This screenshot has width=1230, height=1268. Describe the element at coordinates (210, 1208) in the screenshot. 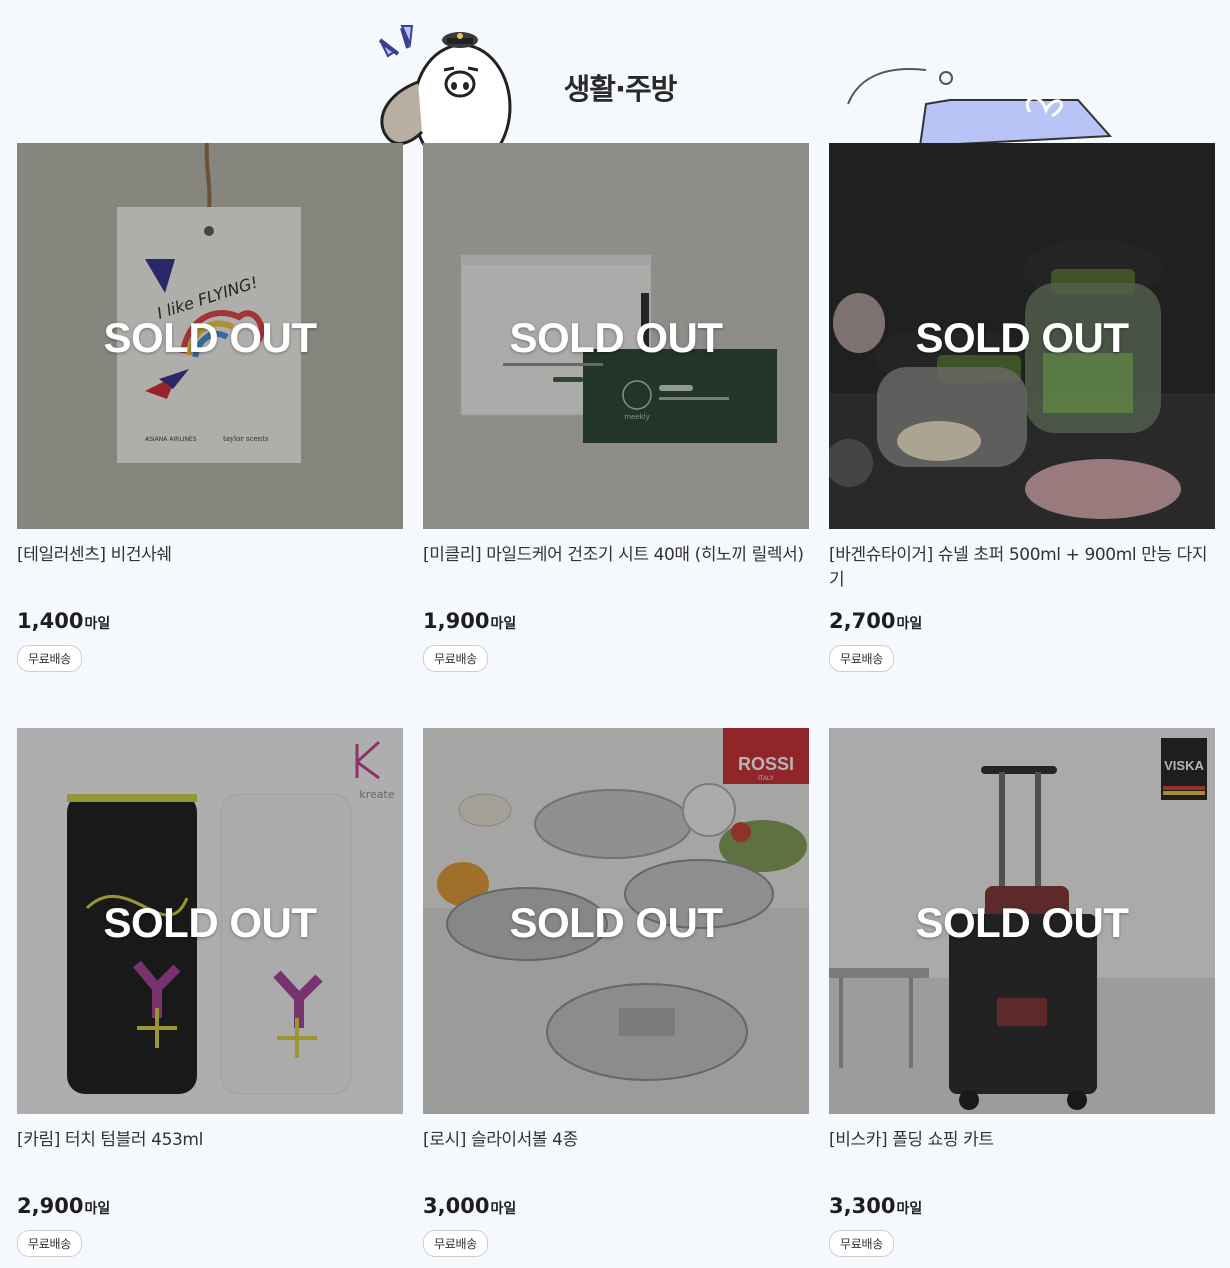

I see `product-price: 2,900 마일` at that location.